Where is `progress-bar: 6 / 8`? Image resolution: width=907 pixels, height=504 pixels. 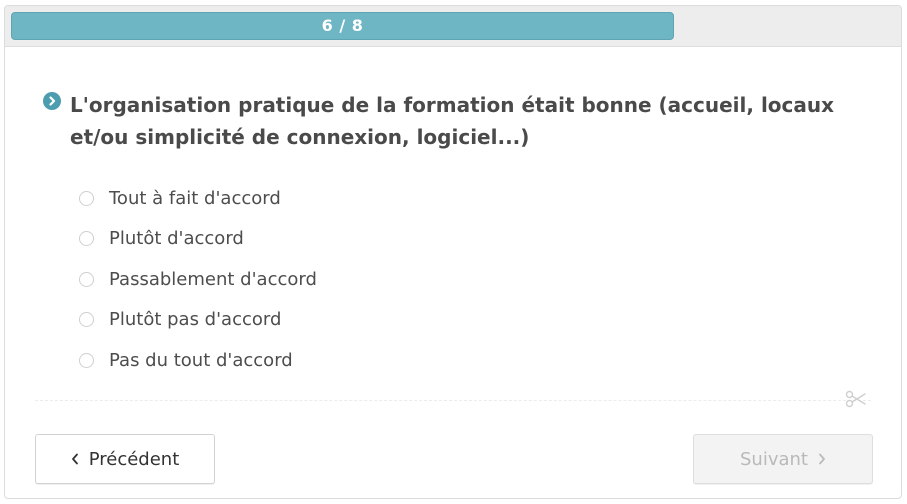
progress-bar: 6 / 8 is located at coordinates (453, 26).